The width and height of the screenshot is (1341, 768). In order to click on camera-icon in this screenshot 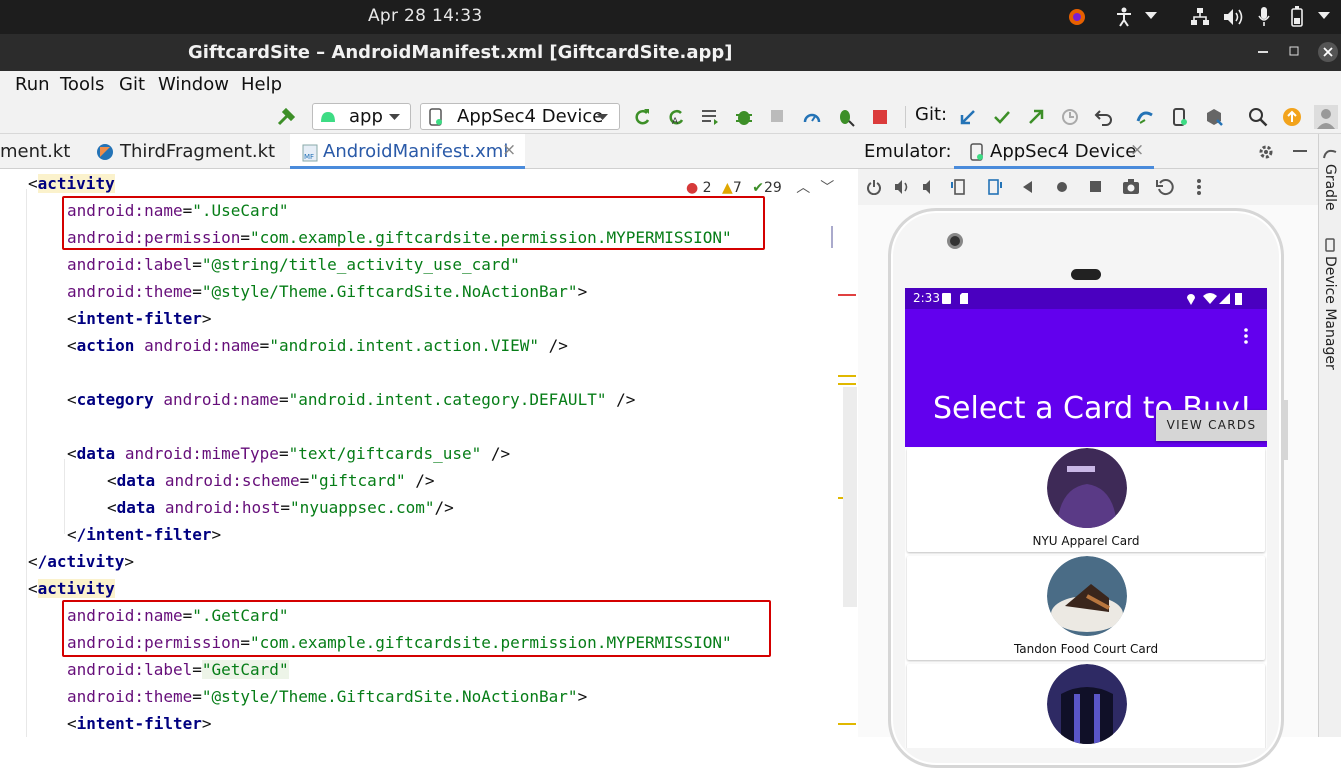, I will do `click(1131, 187)`.